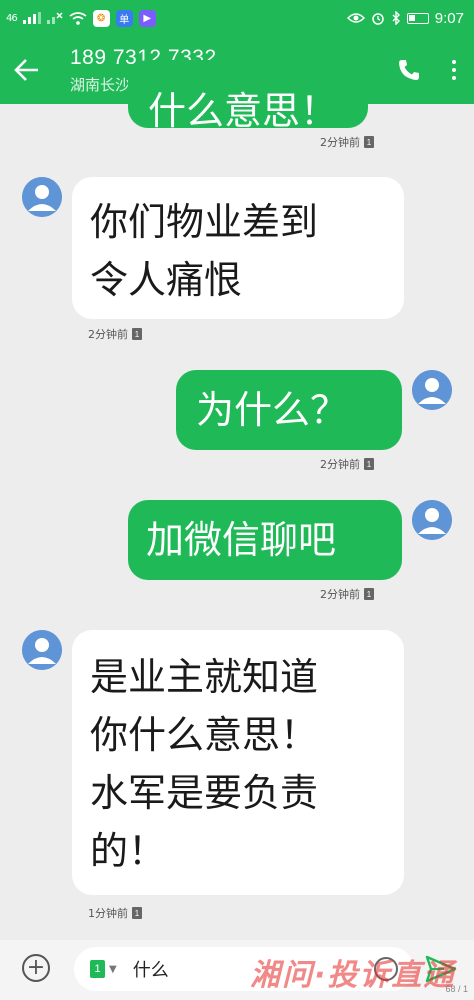  I want to click on sim-selector: 1 ▼, so click(103, 969).